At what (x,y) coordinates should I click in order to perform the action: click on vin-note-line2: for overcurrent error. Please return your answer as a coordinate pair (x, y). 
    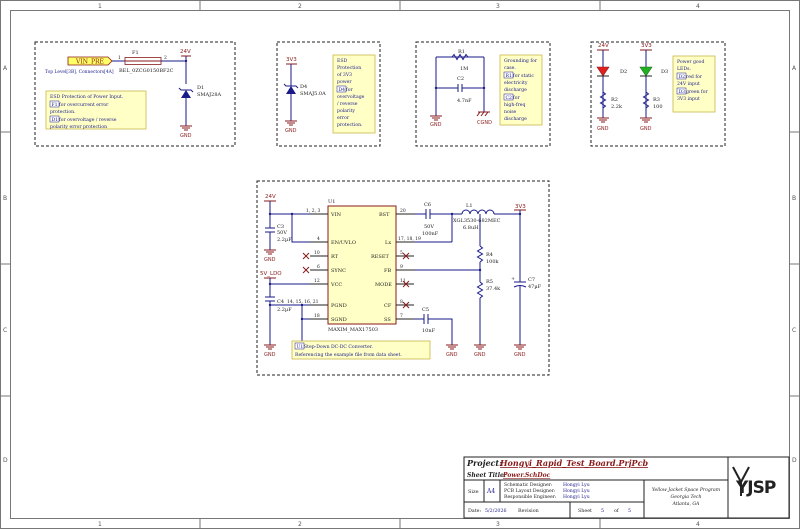
    Looking at the image, I should click on (84, 105).